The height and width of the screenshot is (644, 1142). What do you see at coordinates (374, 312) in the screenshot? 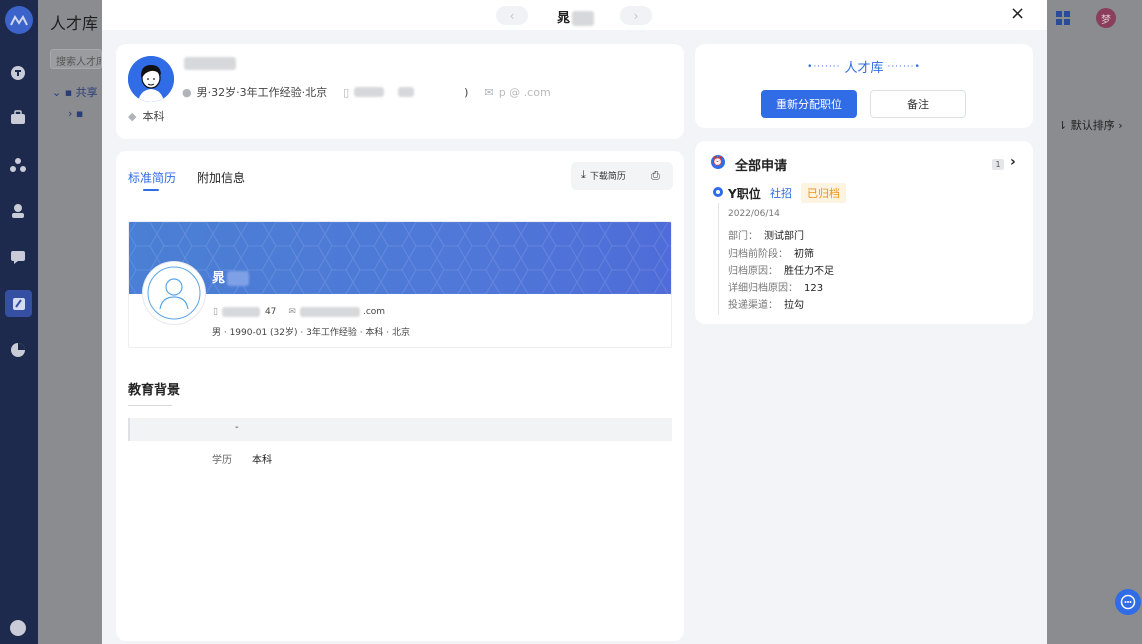
I see `resume-email: .com` at bounding box center [374, 312].